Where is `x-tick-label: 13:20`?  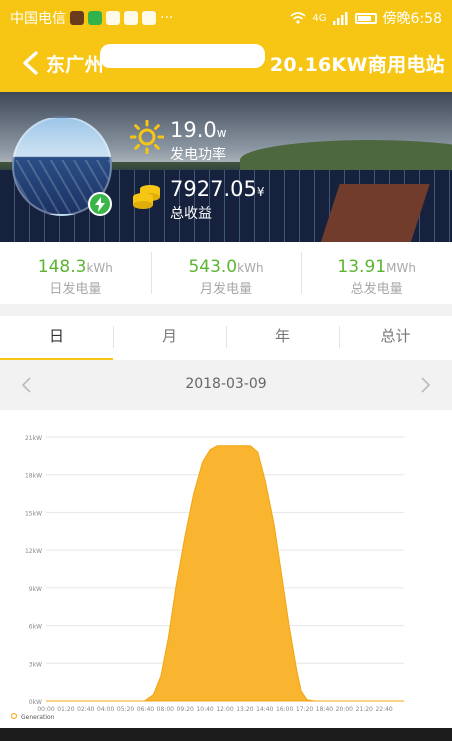
x-tick-label: 13:20 is located at coordinates (244, 709).